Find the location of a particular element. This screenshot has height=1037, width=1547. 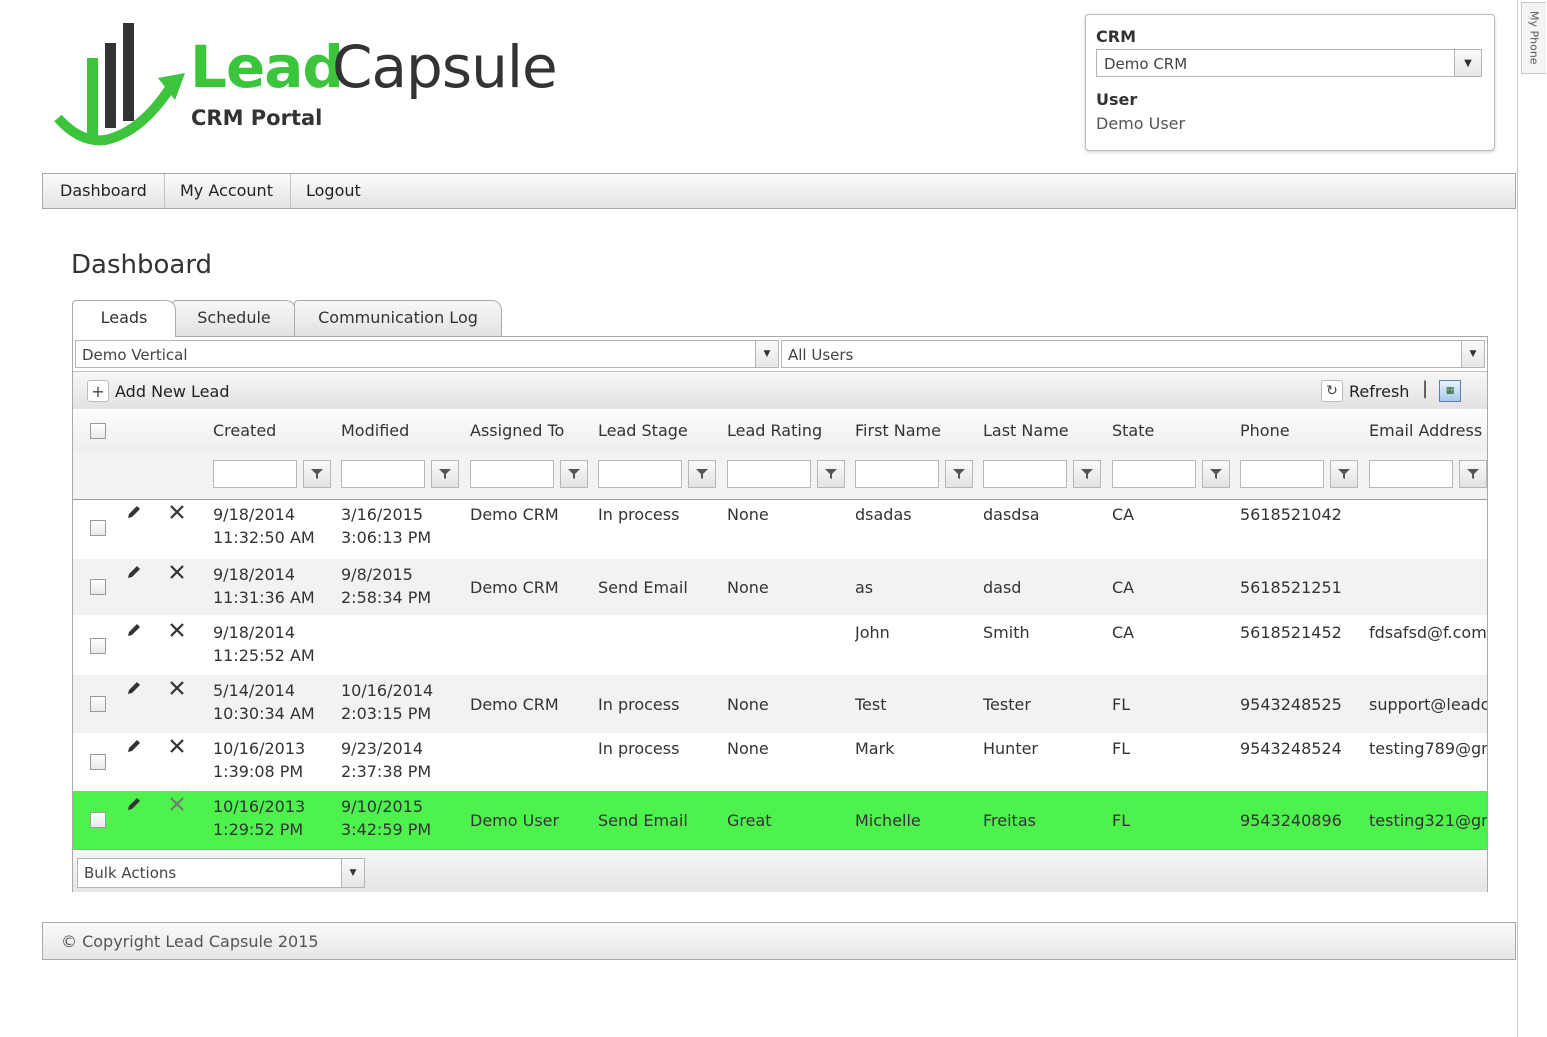

cell-phone: 5618521251 is located at coordinates (1291, 587).